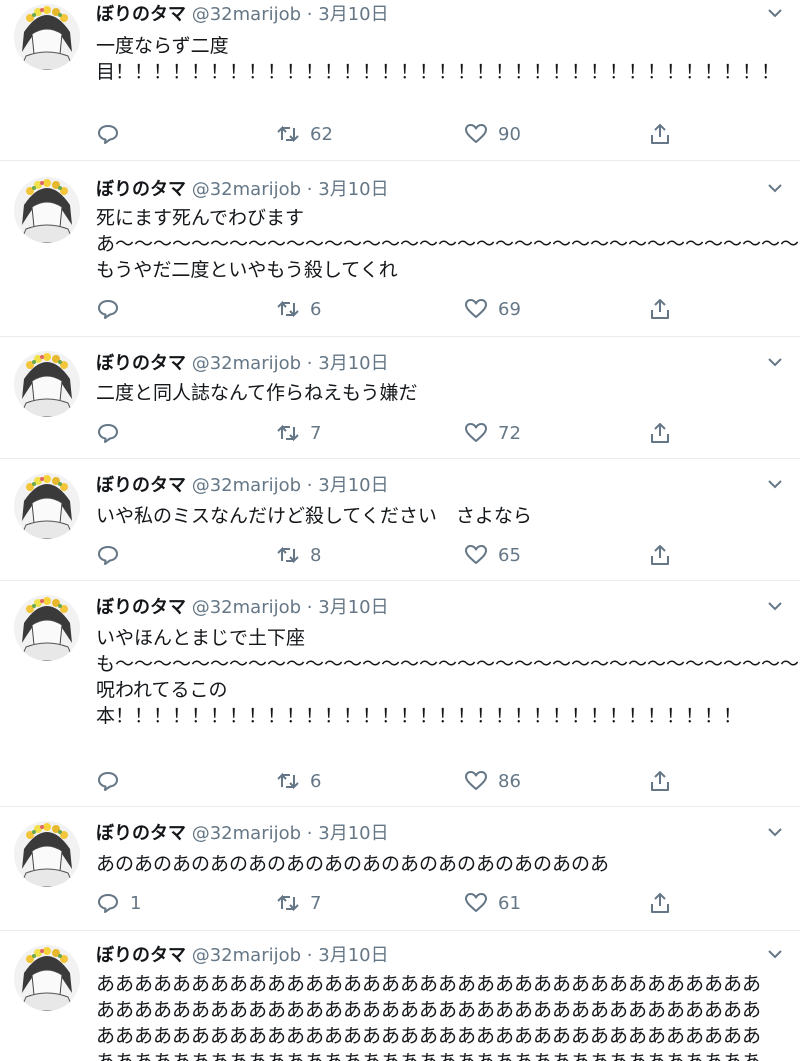 Image resolution: width=800 pixels, height=1061 pixels. I want to click on like-button: 90, so click(492, 134).